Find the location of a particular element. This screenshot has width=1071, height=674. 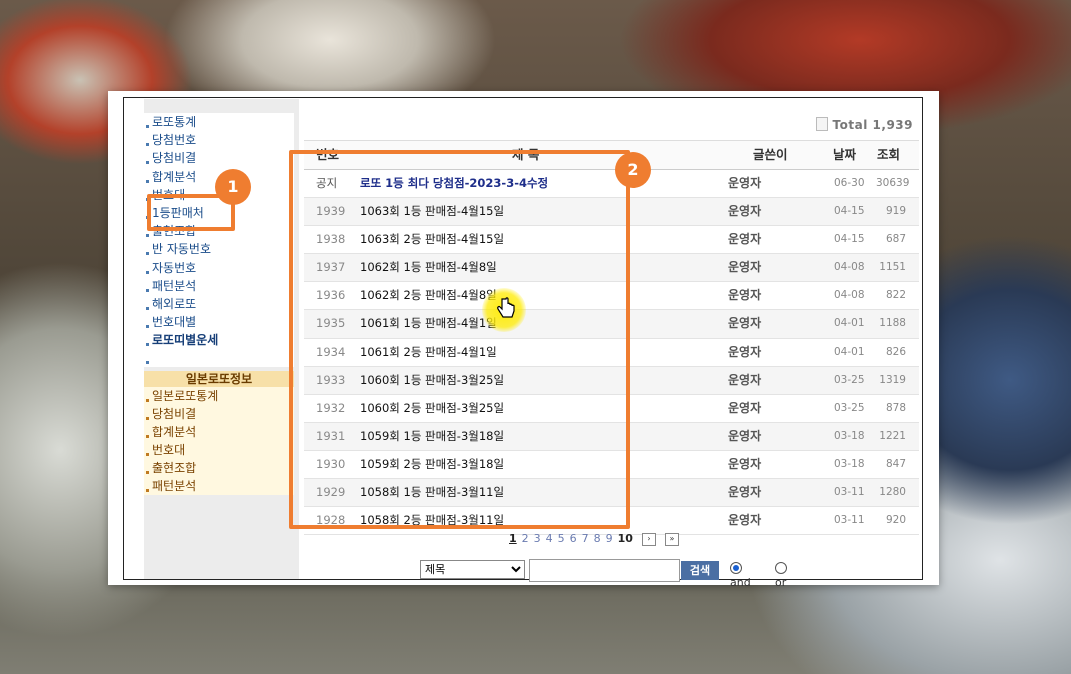

post-views: 1188 is located at coordinates (892, 323).